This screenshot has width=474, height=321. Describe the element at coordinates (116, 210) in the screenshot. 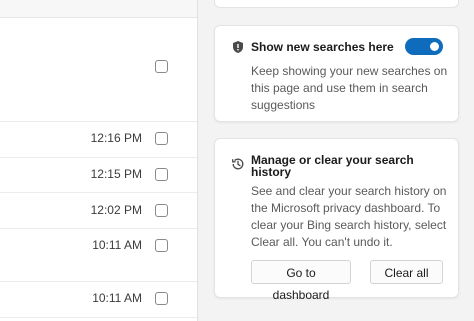

I see `row-time: 12:02 PM` at that location.